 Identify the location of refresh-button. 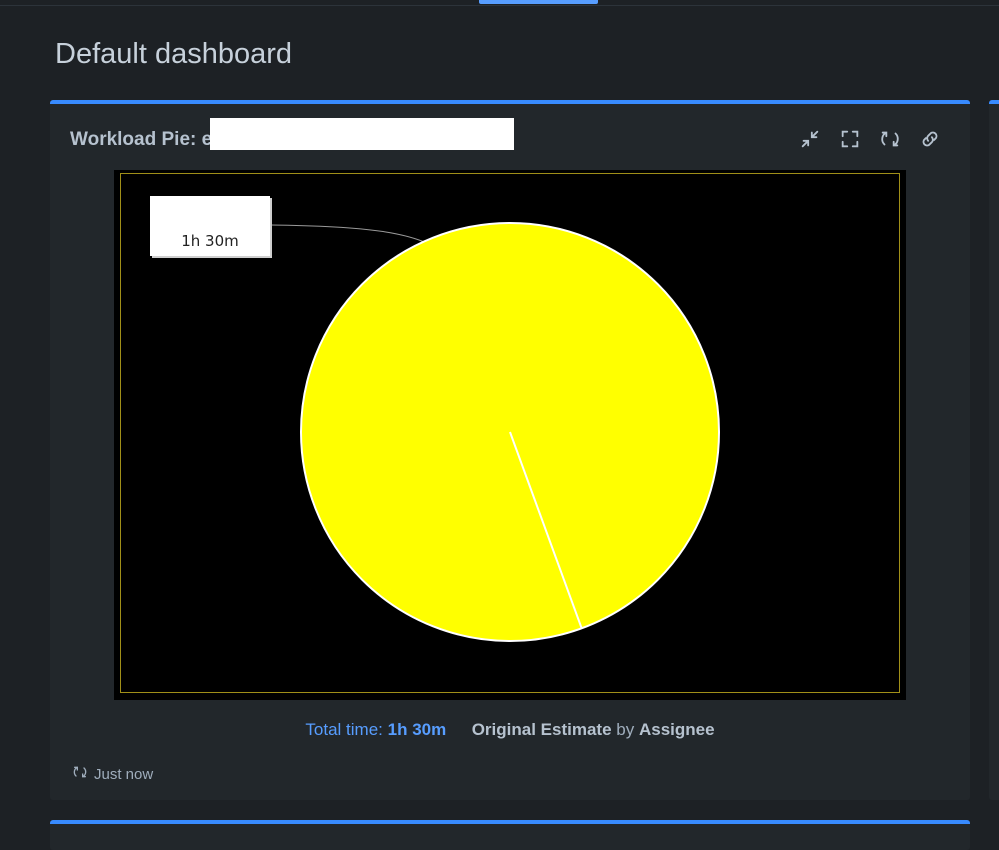
(890, 140).